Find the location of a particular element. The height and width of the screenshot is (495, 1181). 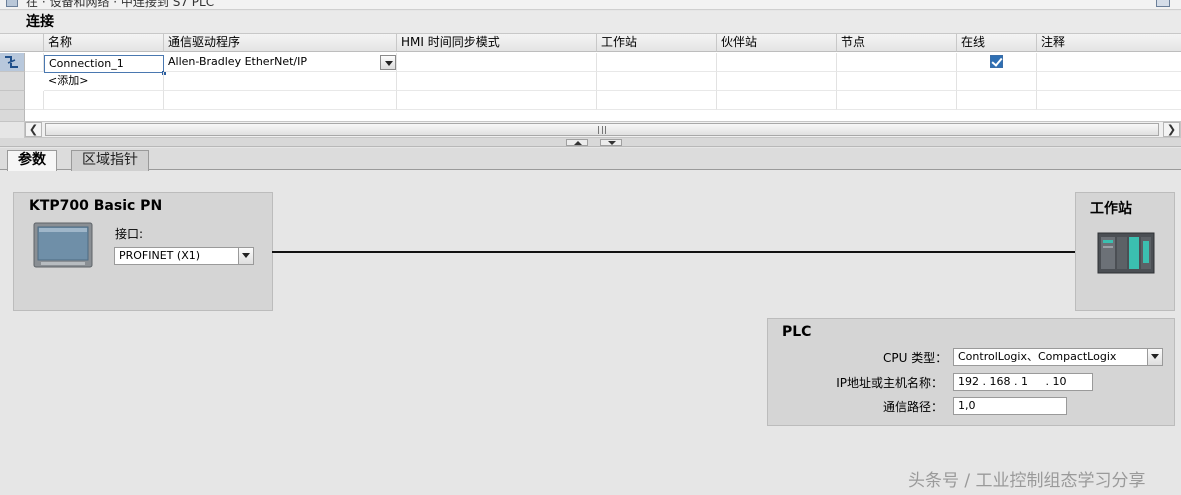

interface-select: PROFINET (X1) is located at coordinates (184, 256).